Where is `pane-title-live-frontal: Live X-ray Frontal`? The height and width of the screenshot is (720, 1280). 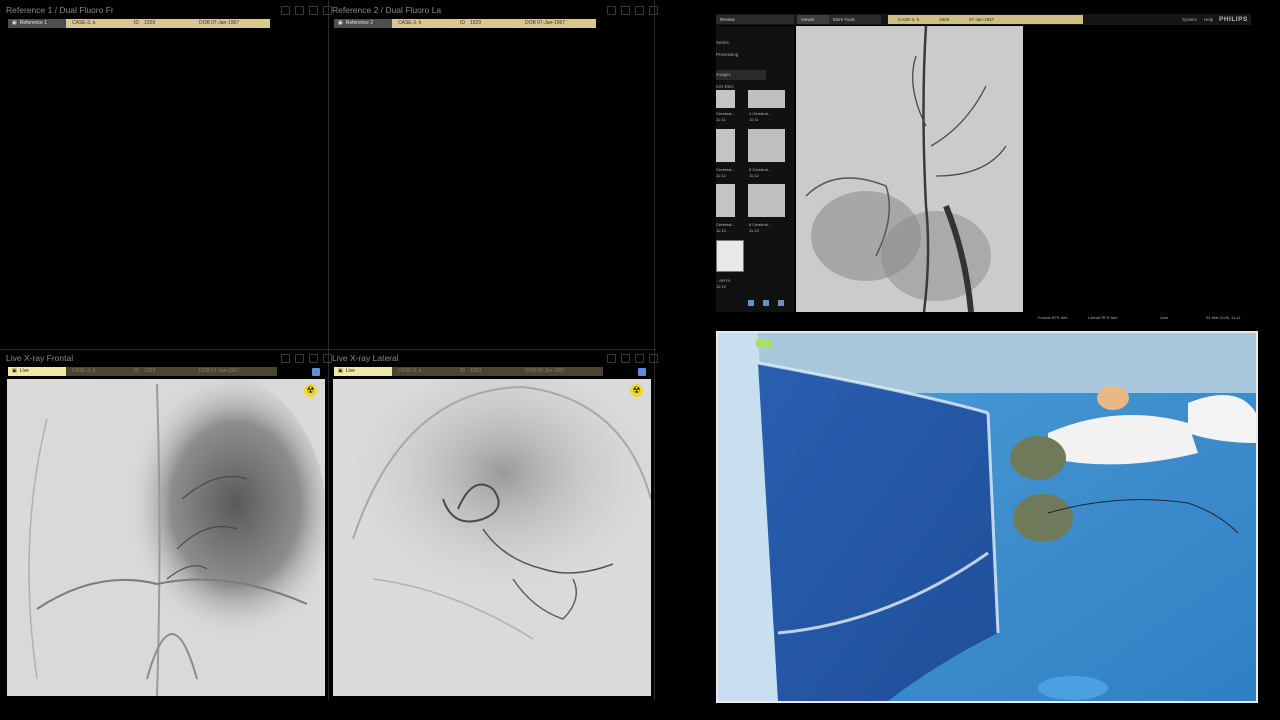
pane-title-live-frontal: Live X-ray Frontal is located at coordinates (40, 358).